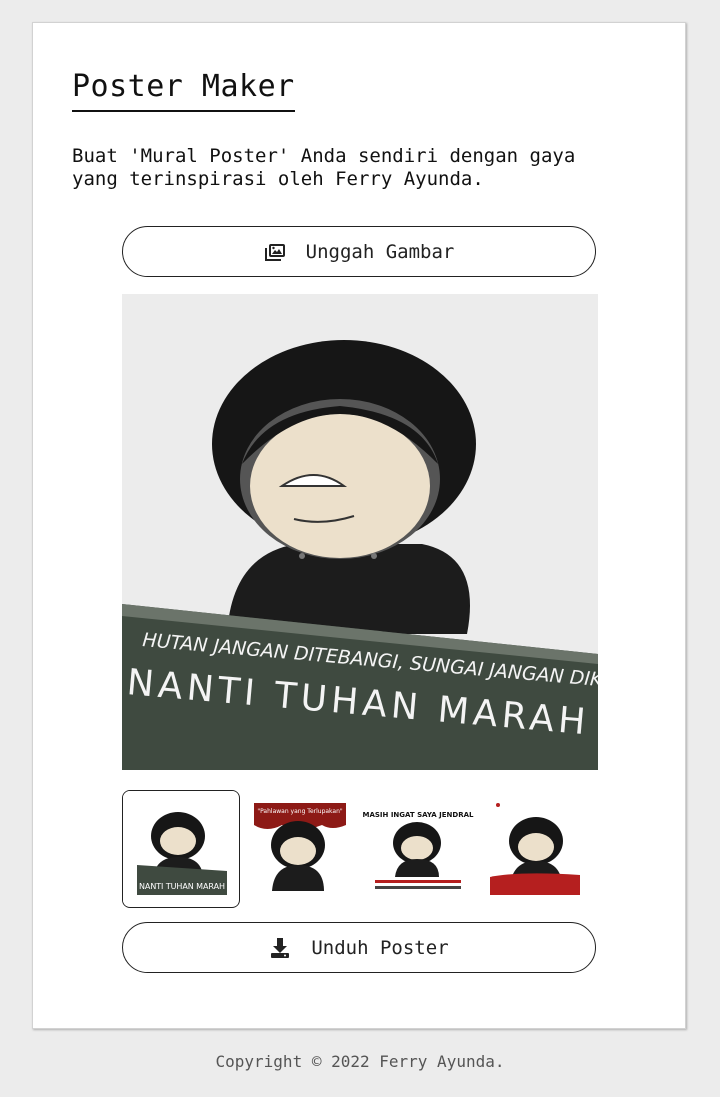  I want to click on template-thumb-1: NANTI TUHAN MARAH, so click(181, 849).